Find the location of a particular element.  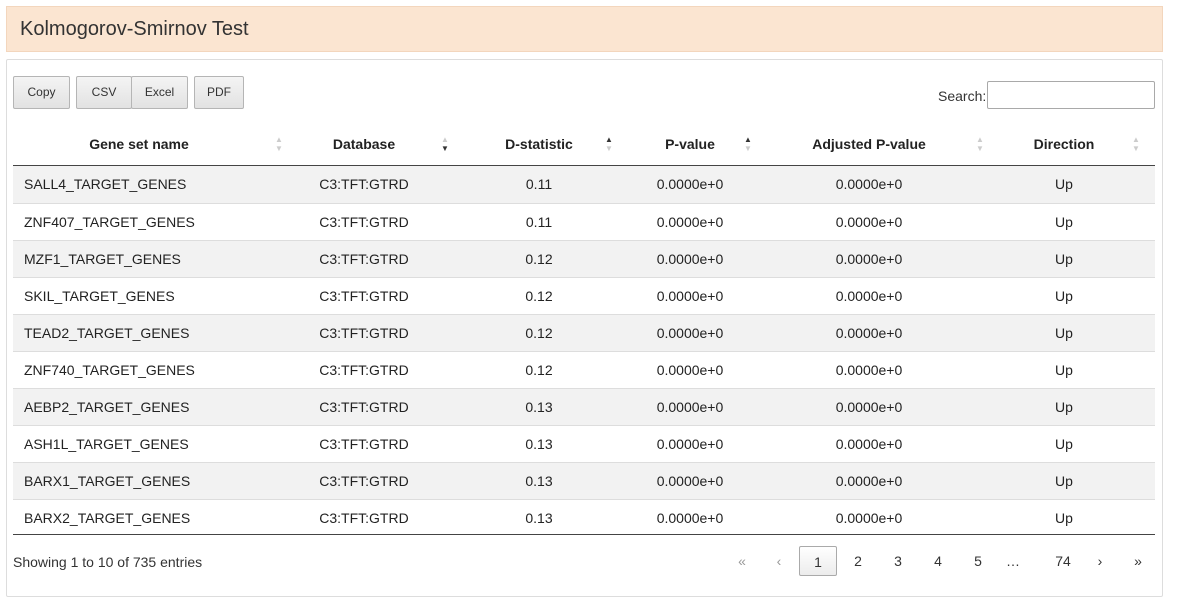

cell-gene-set-name: BARX1_TARGET_GENES is located at coordinates (107, 481).